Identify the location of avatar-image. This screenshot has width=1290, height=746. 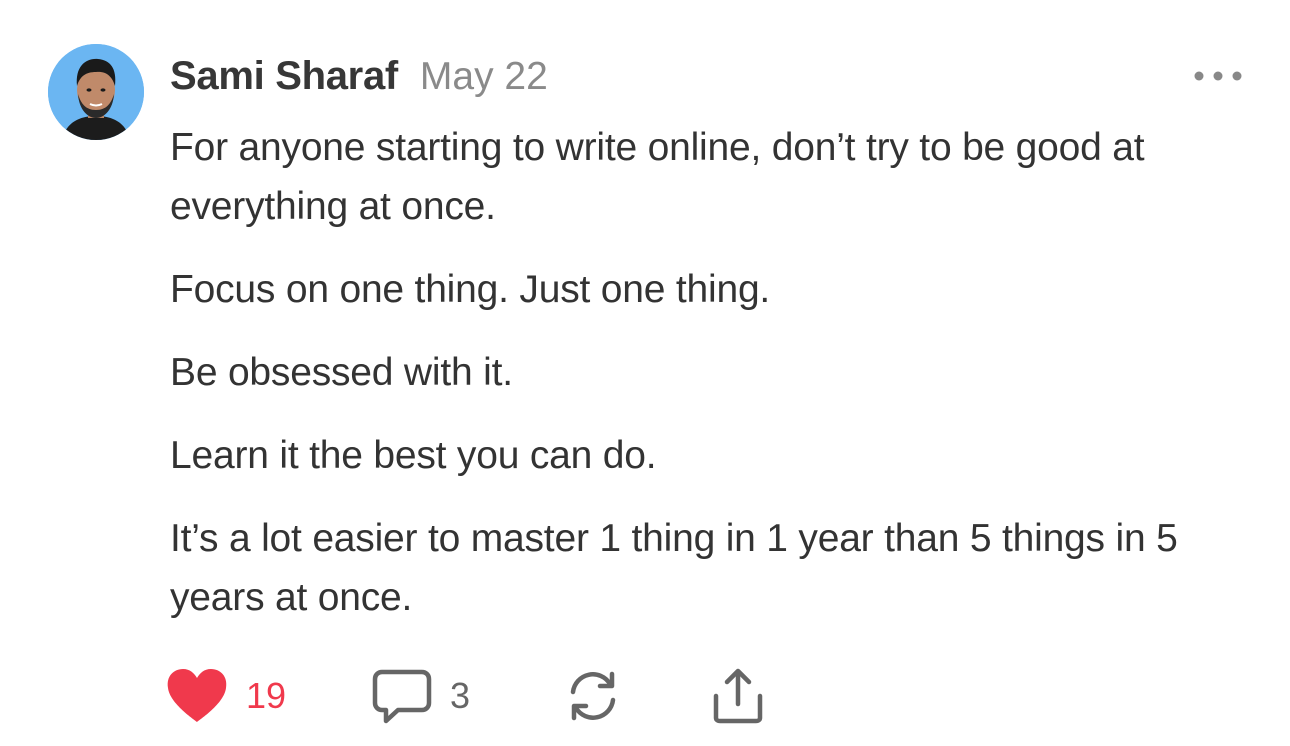
(96, 92).